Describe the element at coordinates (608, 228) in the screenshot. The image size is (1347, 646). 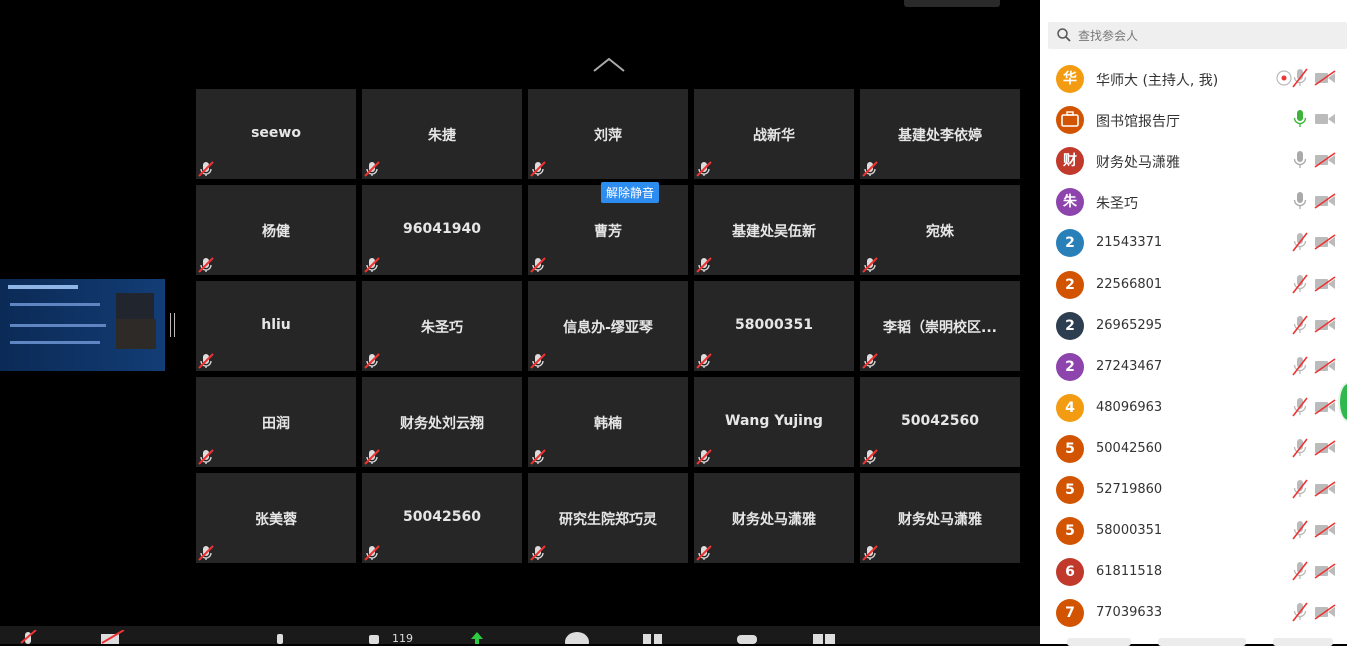
I see `video-tile: 曹芳 解除静音` at that location.